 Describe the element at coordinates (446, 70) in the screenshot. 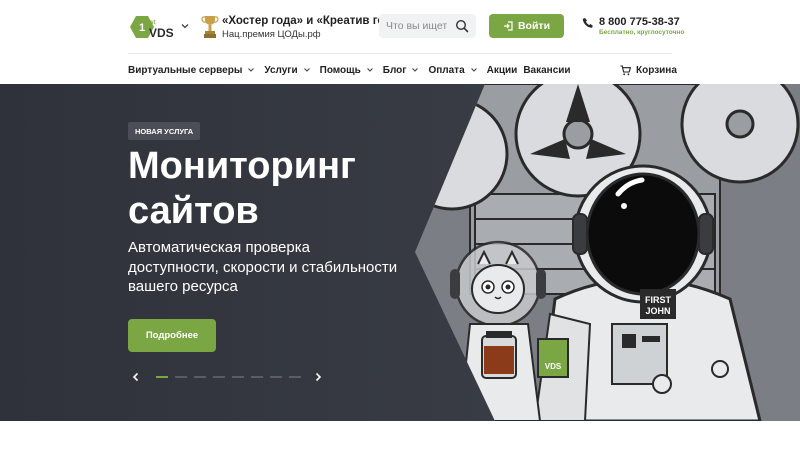

I see `nav-label: Оплата` at that location.